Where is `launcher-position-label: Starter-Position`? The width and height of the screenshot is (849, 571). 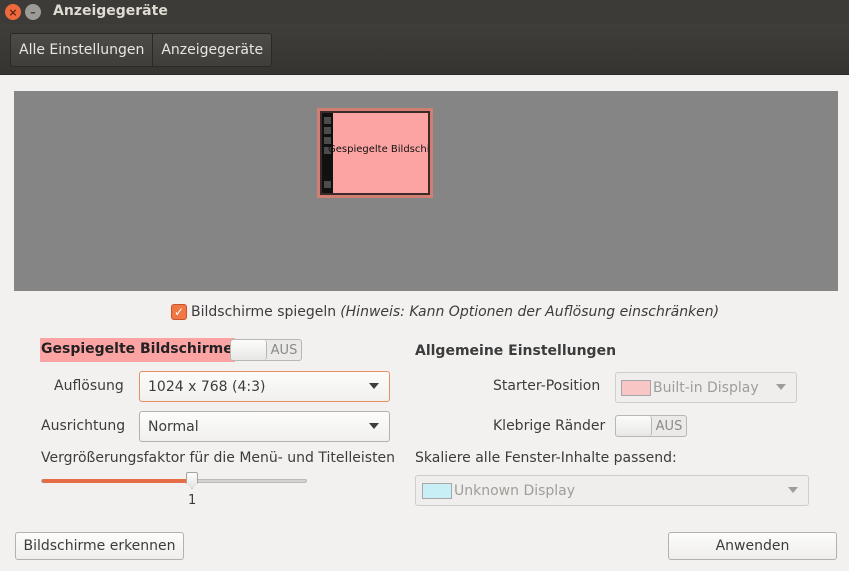
launcher-position-label: Starter-Position is located at coordinates (547, 386).